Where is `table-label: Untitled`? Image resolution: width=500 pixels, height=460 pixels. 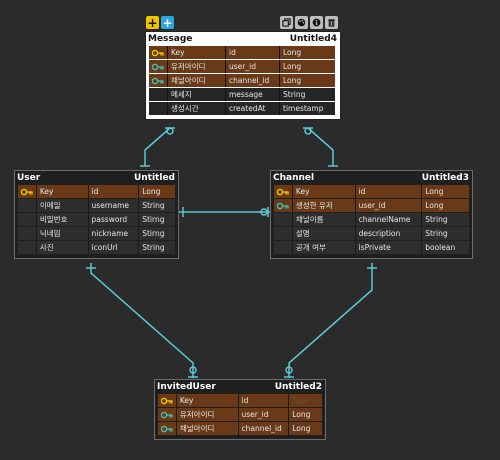
table-label: Untitled is located at coordinates (154, 177).